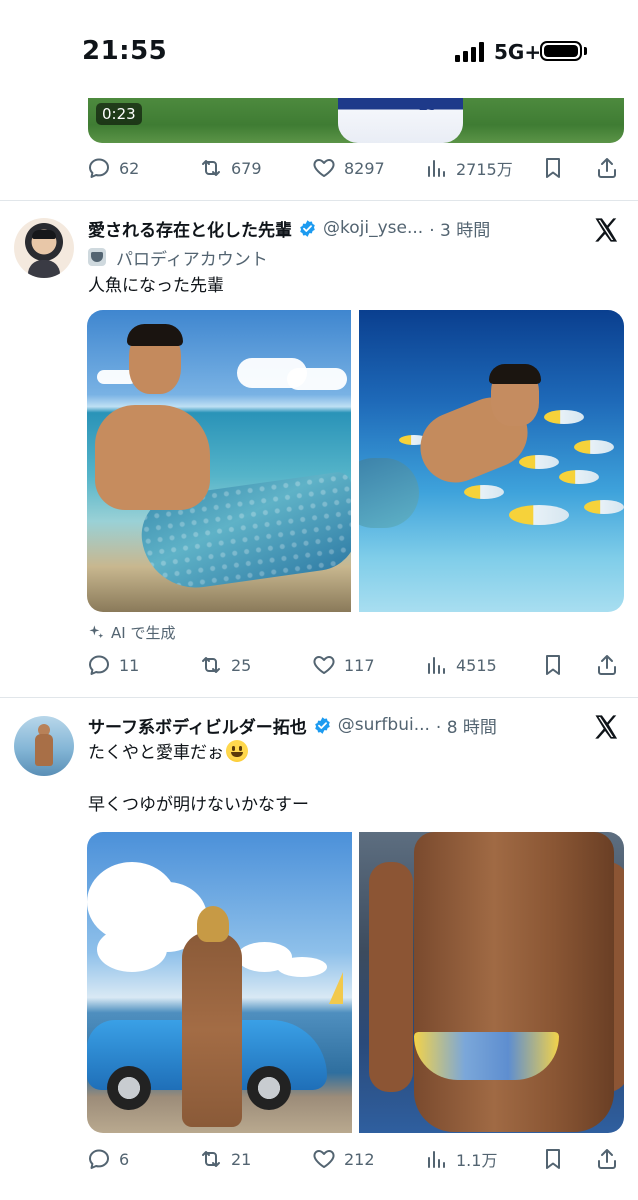 This screenshot has width=638, height=1200. What do you see at coordinates (129, 168) in the screenshot?
I see `reply-count: 62` at bounding box center [129, 168].